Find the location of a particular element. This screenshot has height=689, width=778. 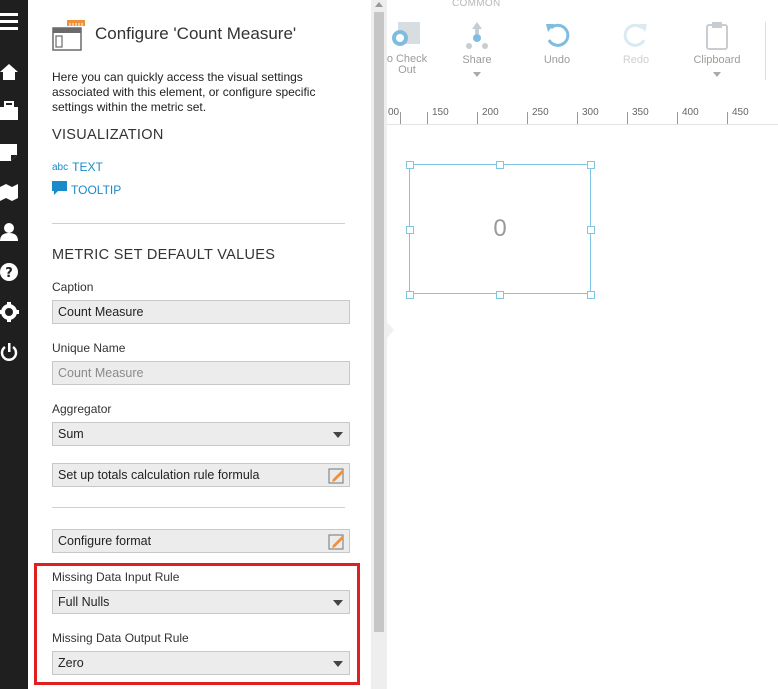

widget-value: 0 is located at coordinates (500, 228).